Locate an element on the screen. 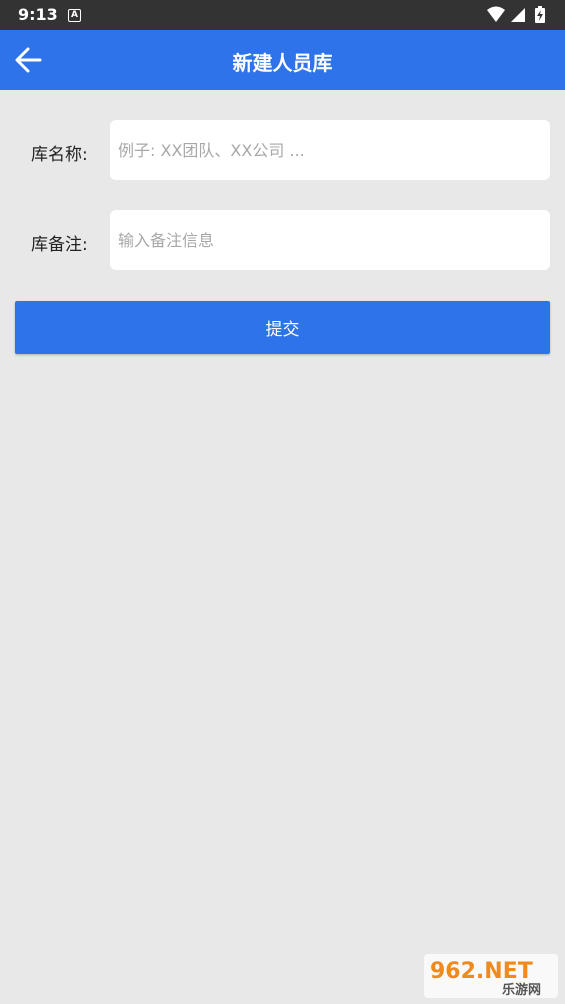 The height and width of the screenshot is (1004, 565). library-note-input is located at coordinates (330, 240).